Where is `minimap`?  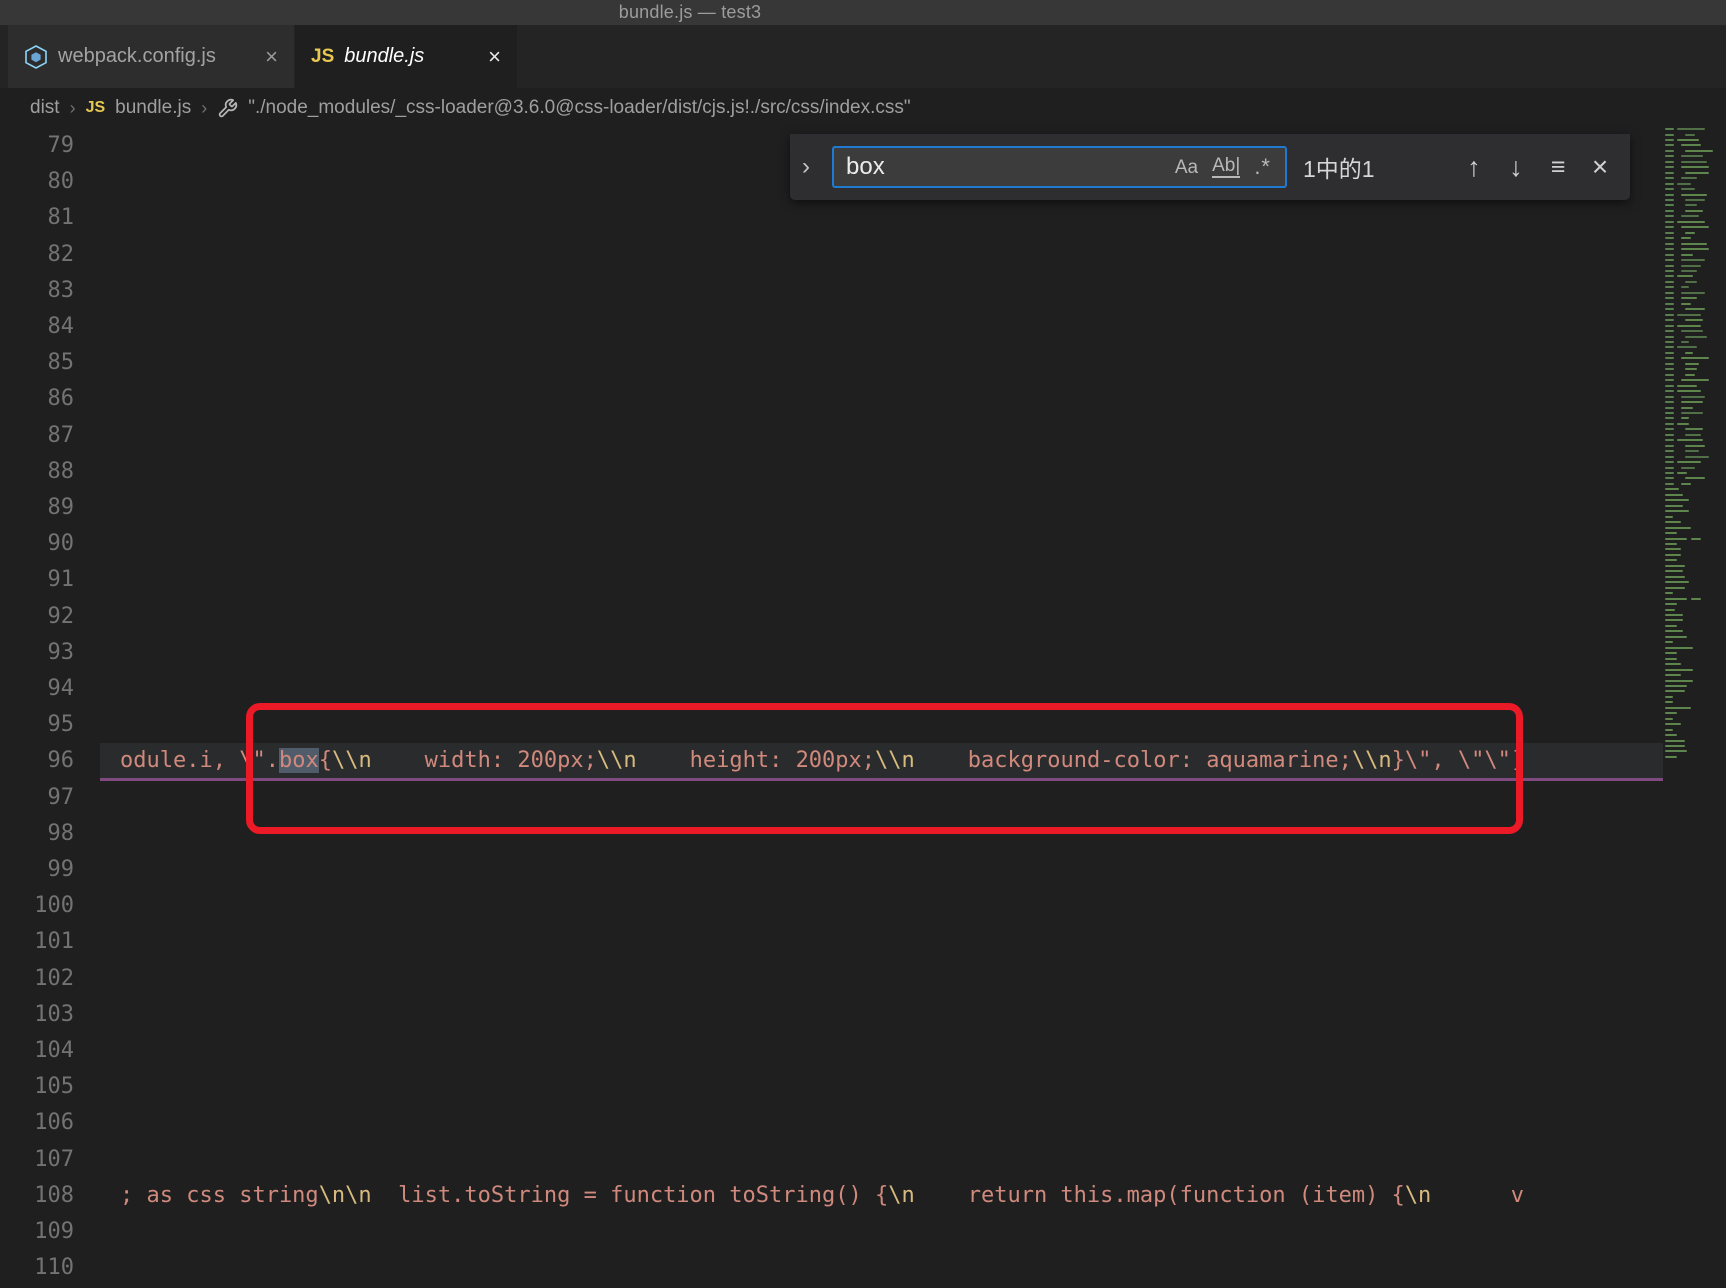
minimap is located at coordinates (1694, 458).